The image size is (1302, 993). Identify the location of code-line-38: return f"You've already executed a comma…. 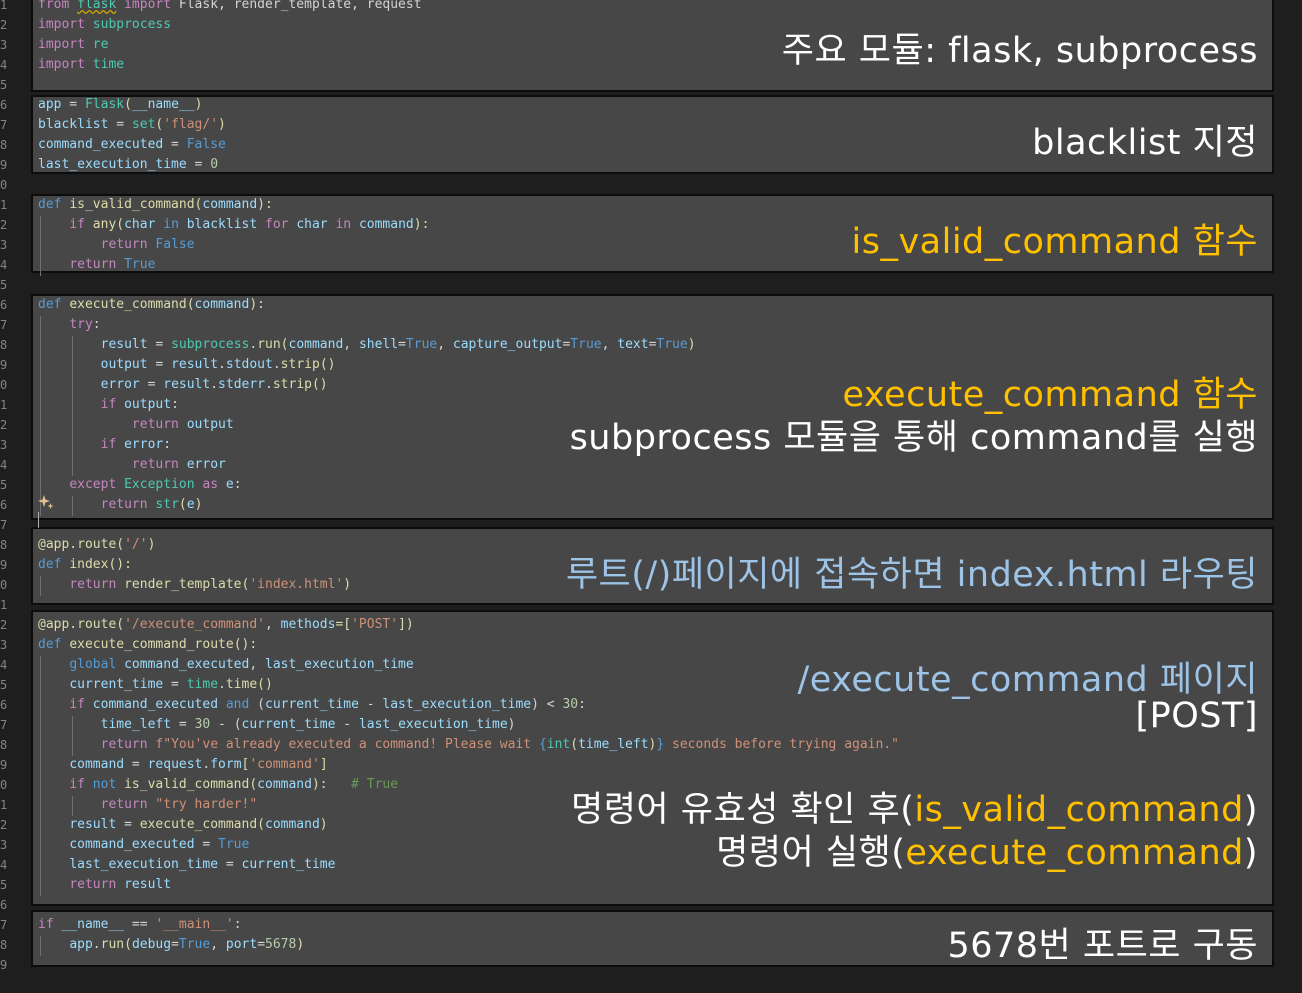
(468, 745).